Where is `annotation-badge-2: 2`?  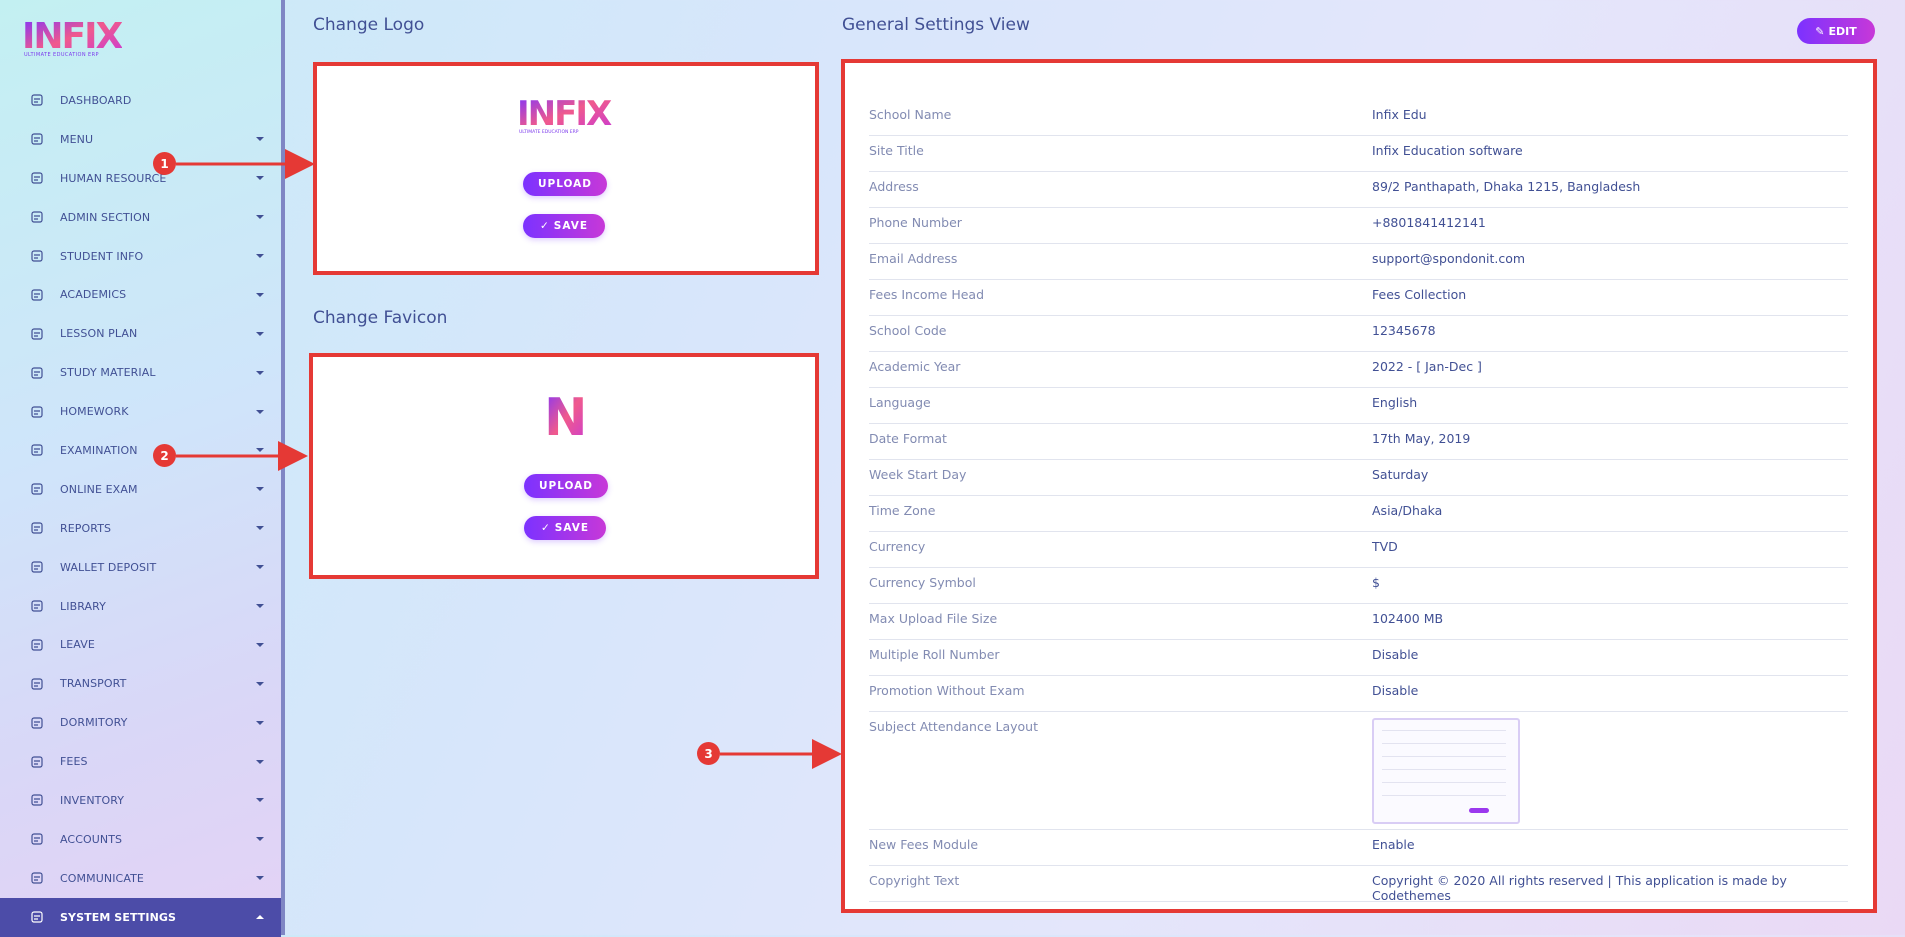 annotation-badge-2: 2 is located at coordinates (164, 455).